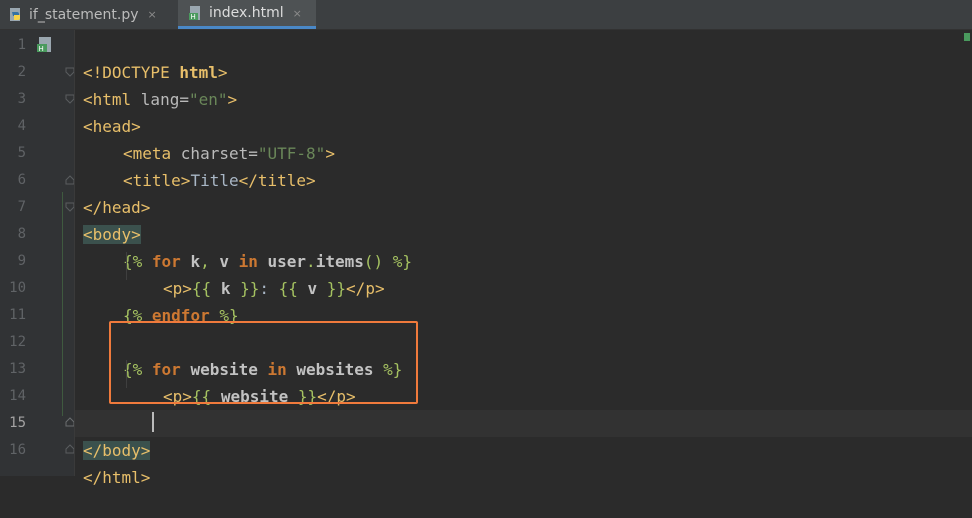 This screenshot has height=518, width=972. Describe the element at coordinates (17, 369) in the screenshot. I see `line-number: 13` at that location.